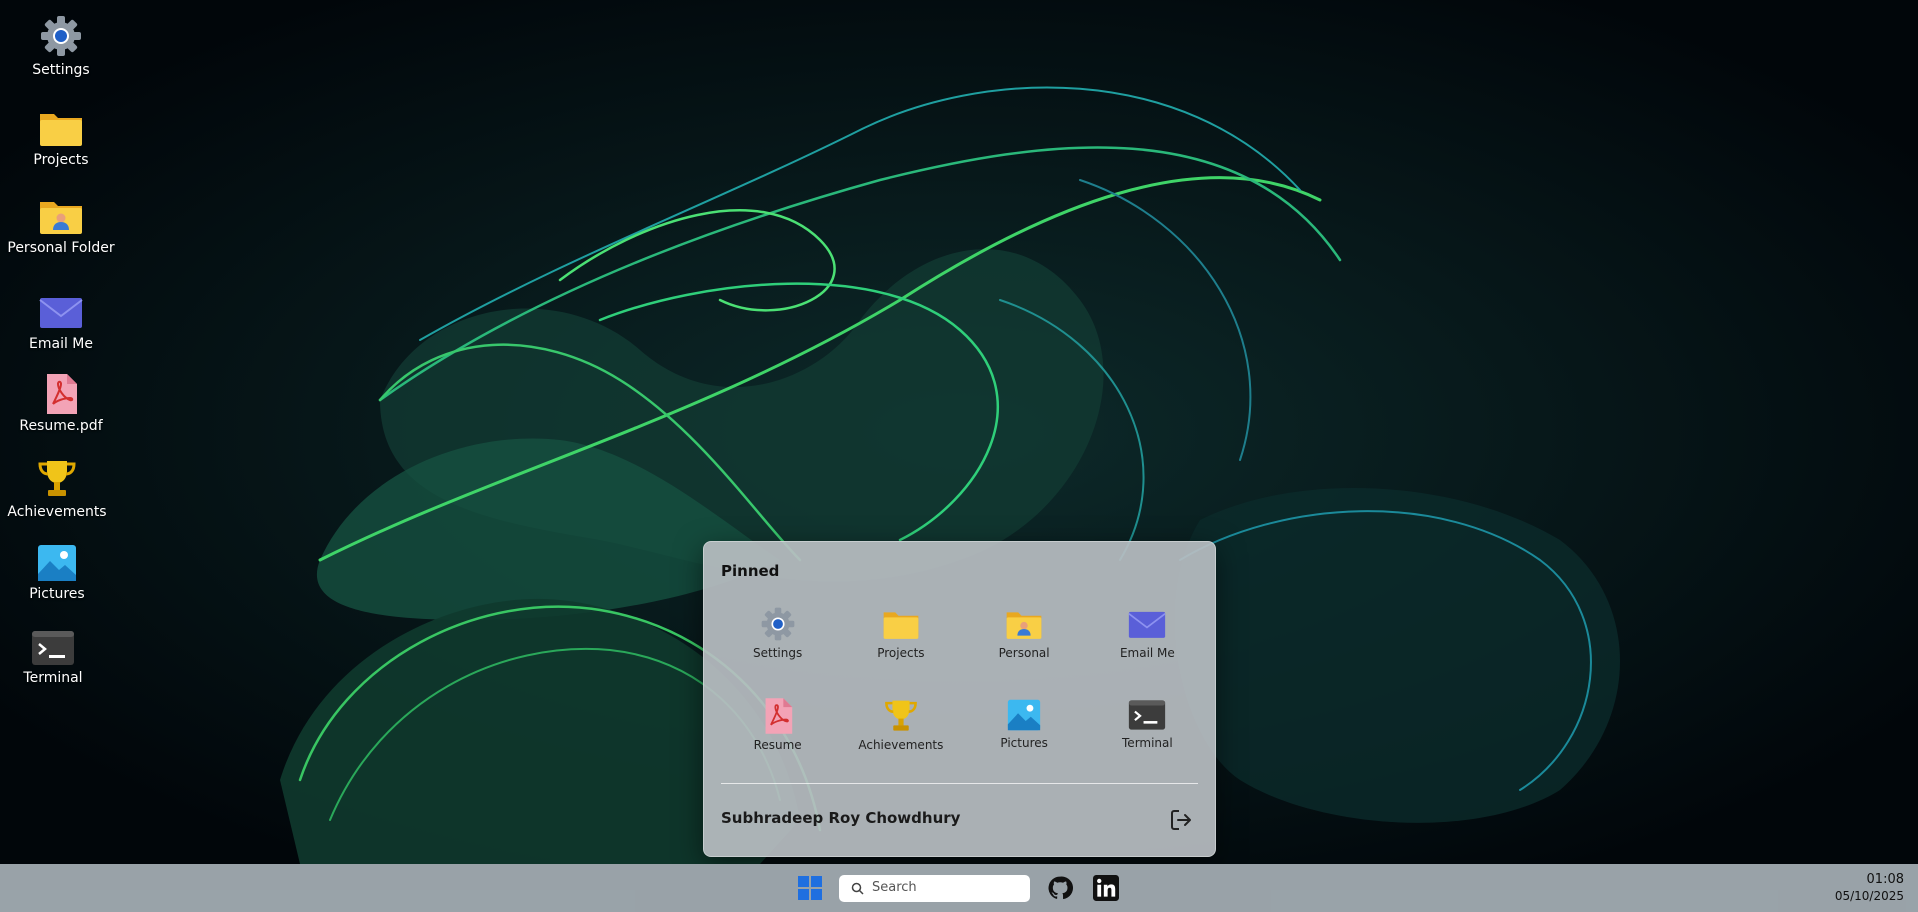  I want to click on desktop-icon-label: Email Me, so click(61, 344).